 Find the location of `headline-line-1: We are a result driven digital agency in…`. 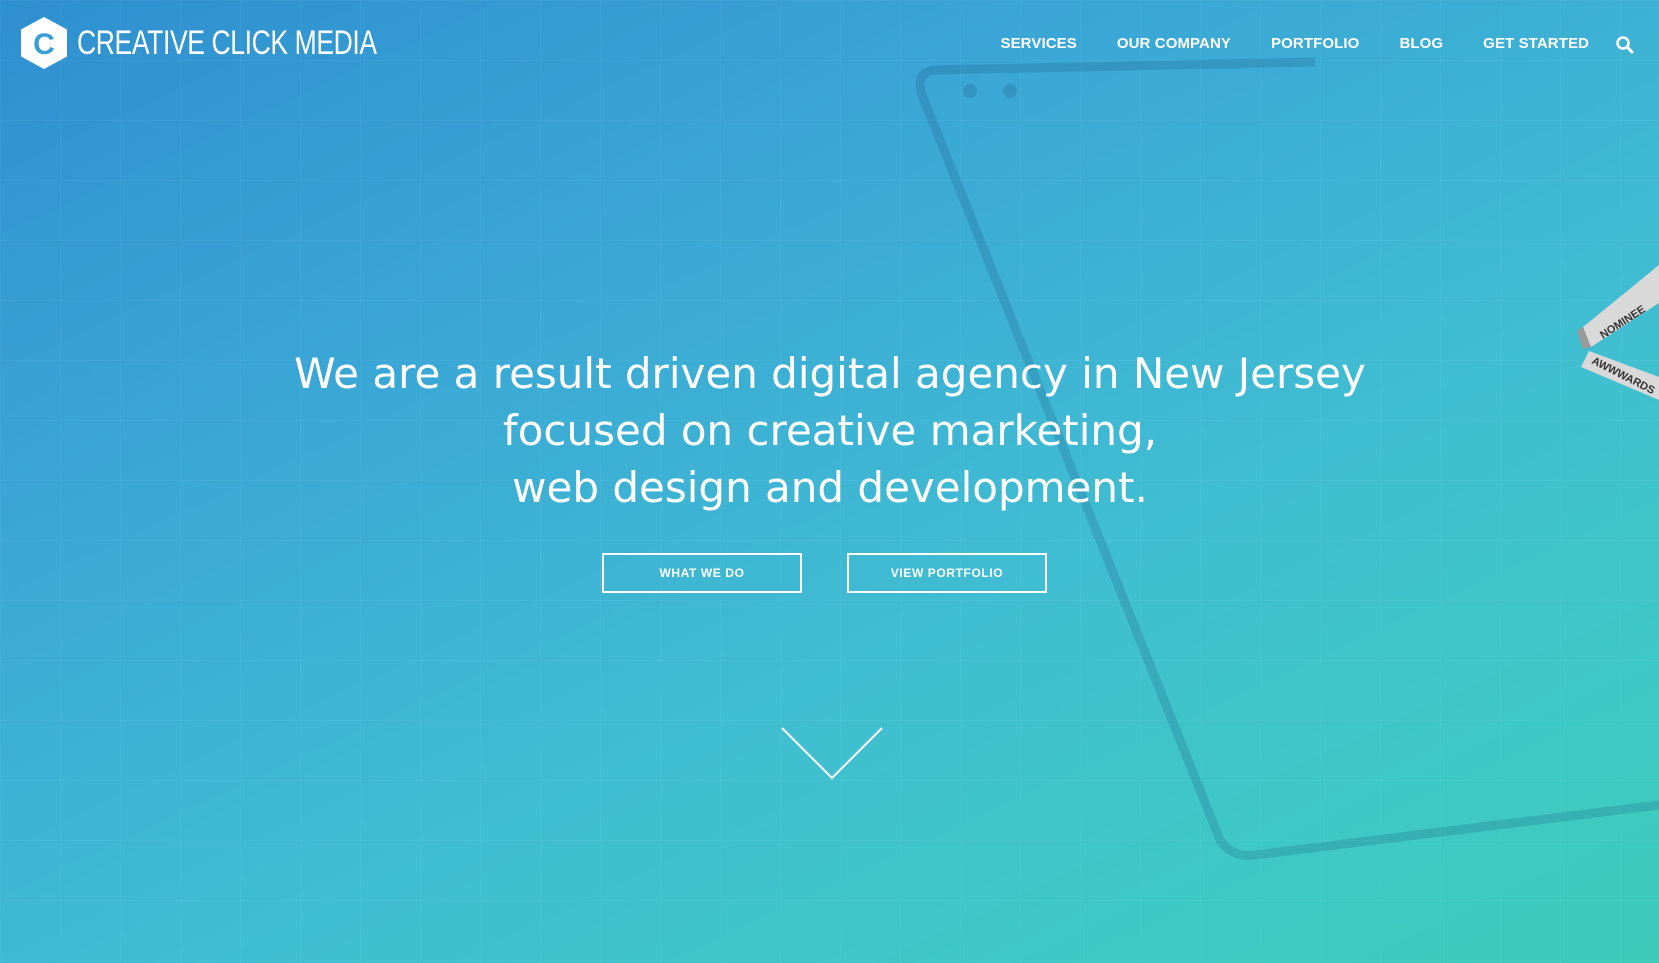

headline-line-1: We are a result driven digital agency in… is located at coordinates (830, 373).